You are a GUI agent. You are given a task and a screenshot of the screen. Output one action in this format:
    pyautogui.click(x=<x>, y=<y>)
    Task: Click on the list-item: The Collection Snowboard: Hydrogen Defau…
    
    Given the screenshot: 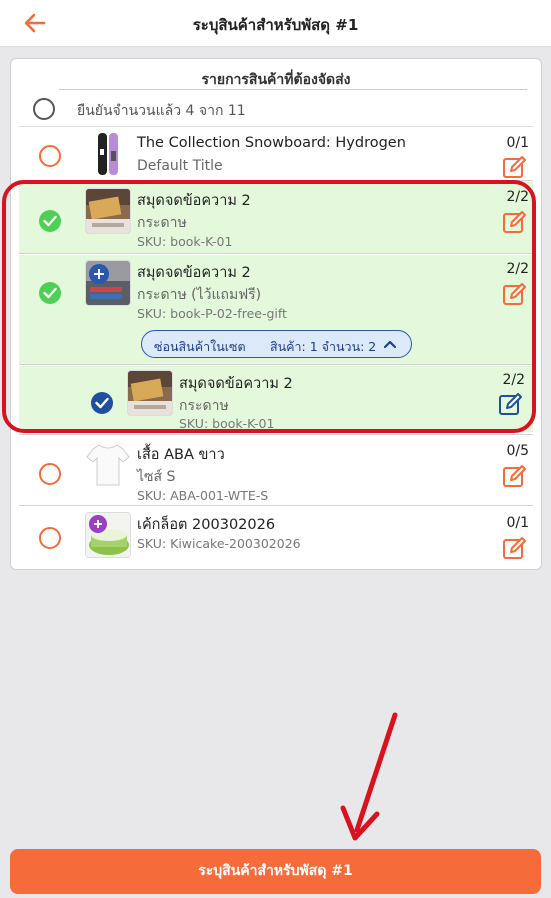 What is the action you would take?
    pyautogui.click(x=276, y=155)
    